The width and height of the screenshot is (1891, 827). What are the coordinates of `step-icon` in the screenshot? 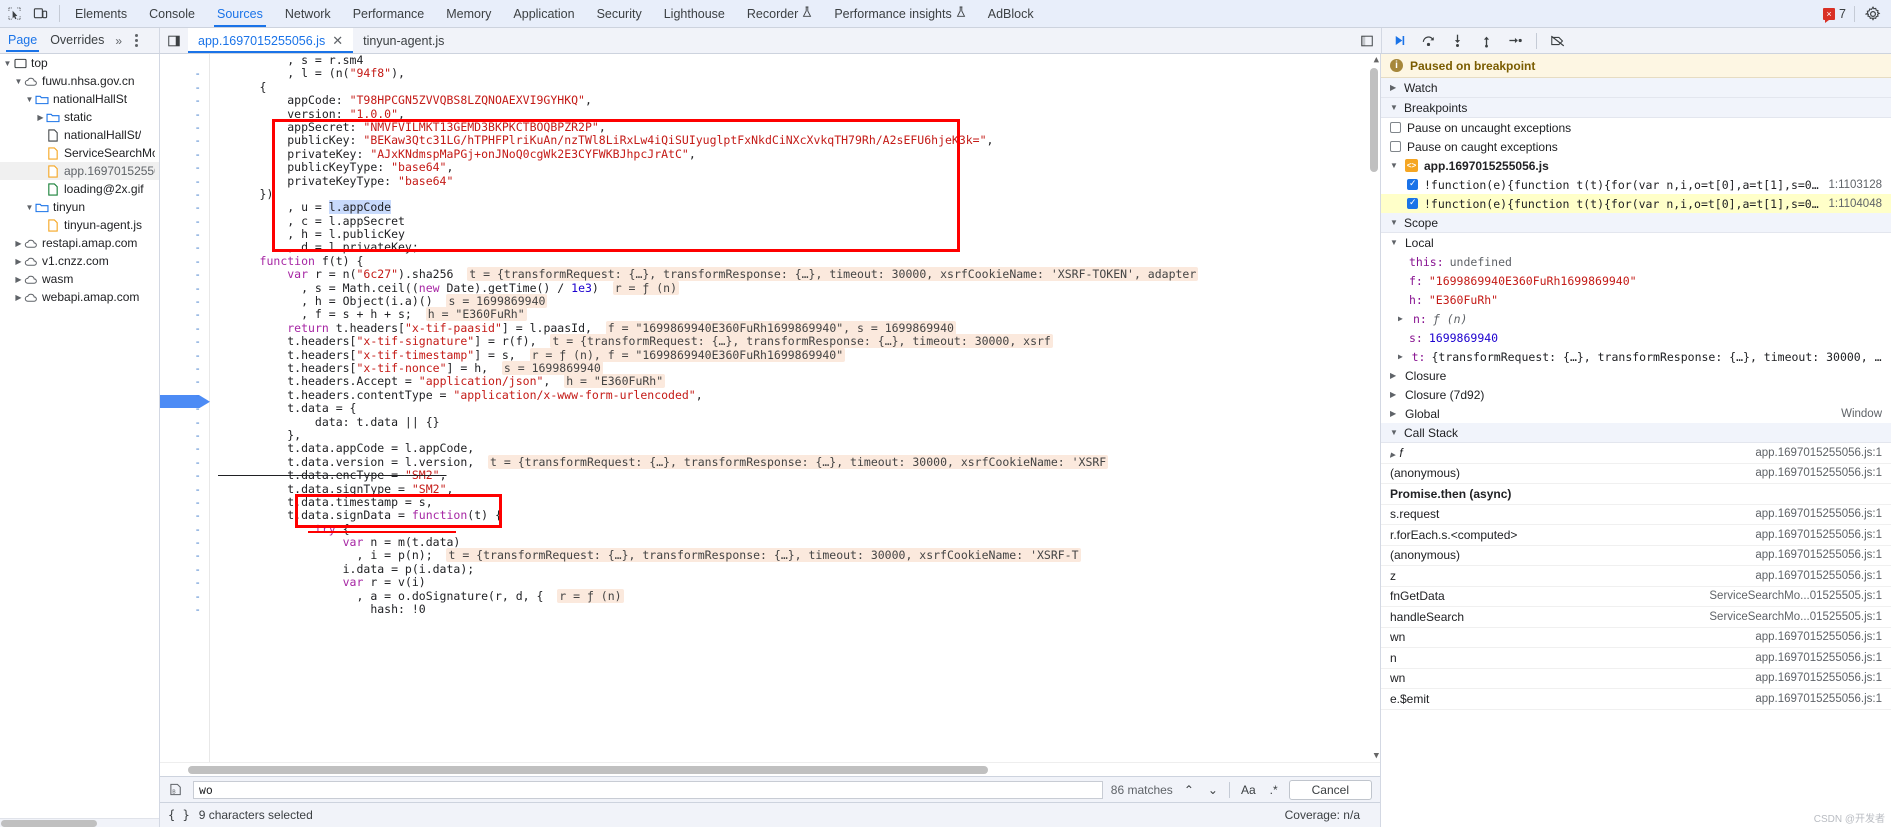 It's located at (1515, 40).